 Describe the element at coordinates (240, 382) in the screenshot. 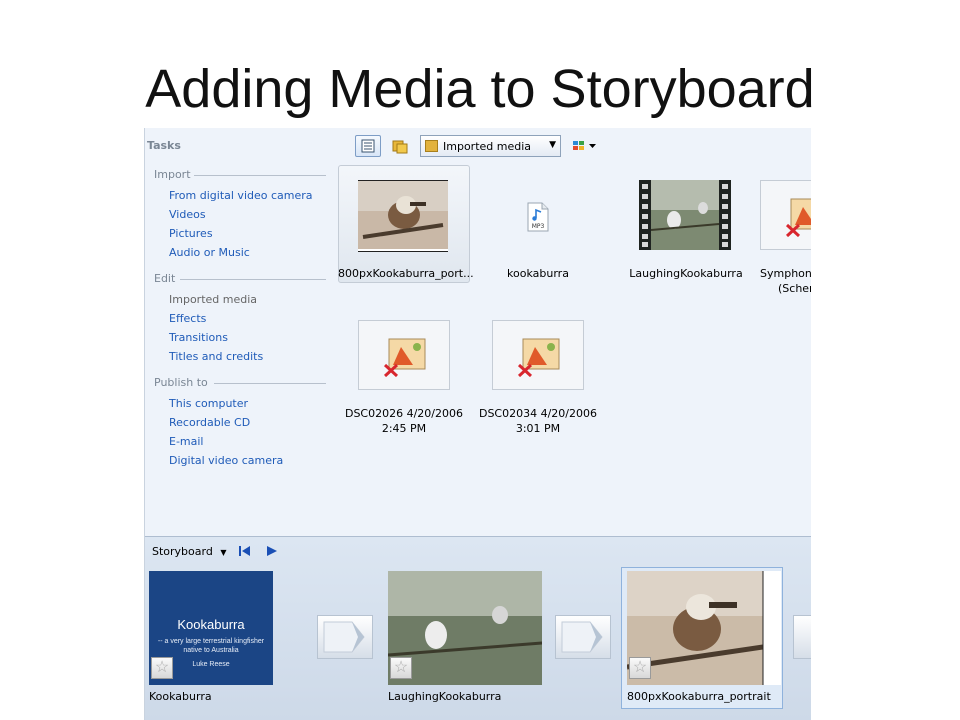

I see `section-publish: Publish to` at that location.